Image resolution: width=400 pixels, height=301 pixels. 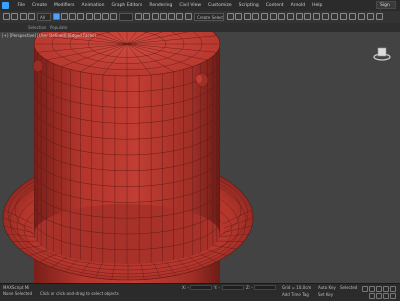 What do you see at coordinates (307, 16) in the screenshot?
I see `rendered-frame-window-icon` at bounding box center [307, 16].